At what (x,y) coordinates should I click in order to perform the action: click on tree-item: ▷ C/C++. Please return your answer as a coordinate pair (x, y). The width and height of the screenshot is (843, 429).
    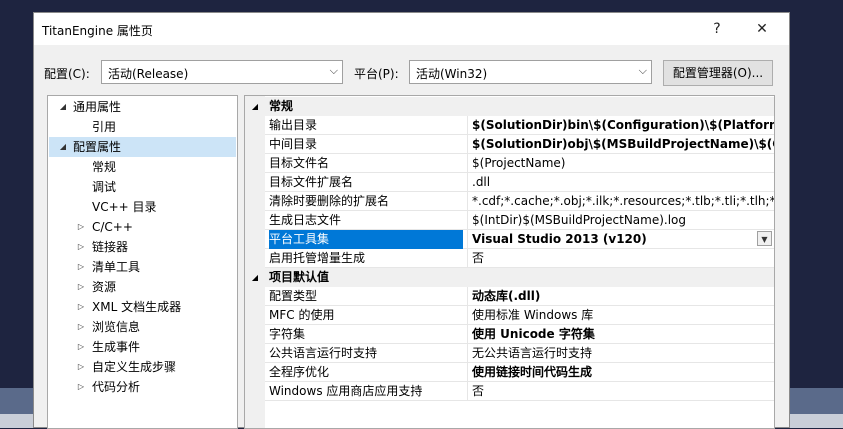
    Looking at the image, I should click on (142, 227).